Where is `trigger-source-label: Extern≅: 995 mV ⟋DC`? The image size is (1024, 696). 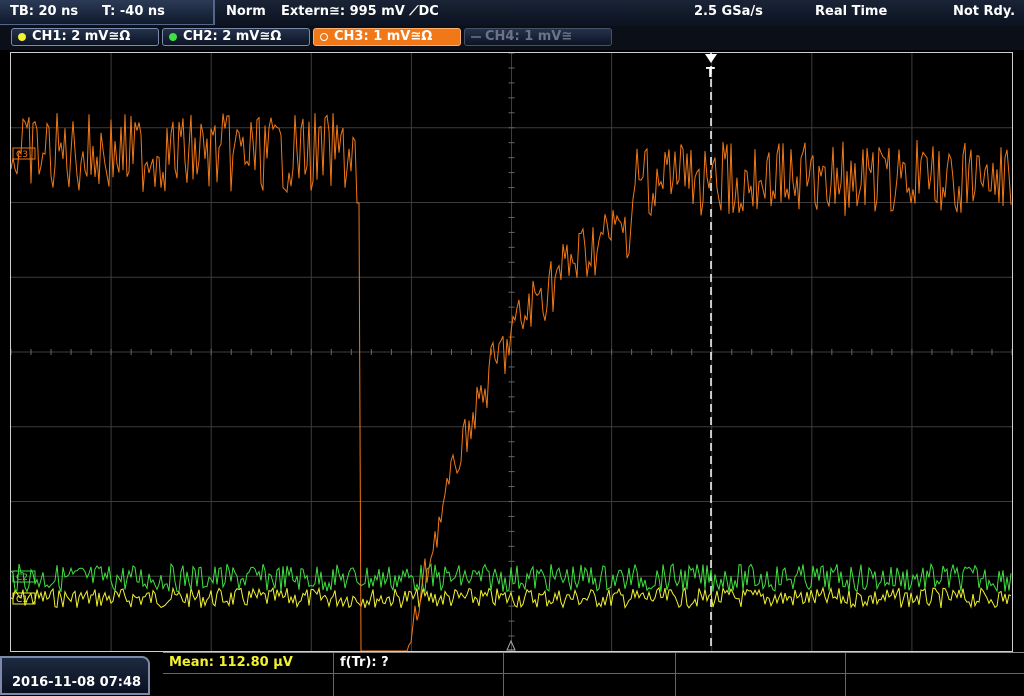
trigger-source-label: Extern≅: 995 mV ⟋DC is located at coordinates (360, 11).